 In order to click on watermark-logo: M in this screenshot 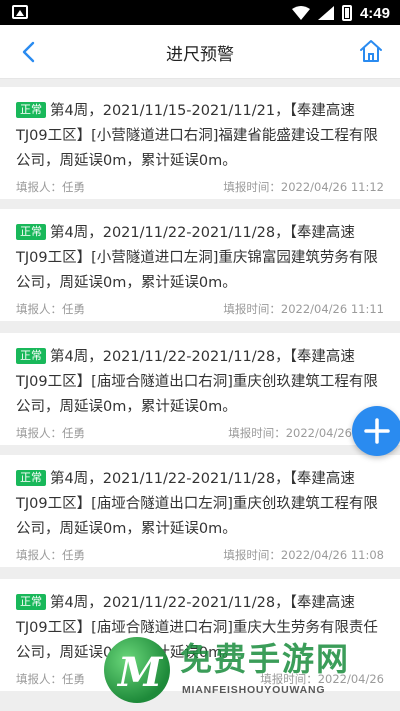, I will do `click(137, 670)`.